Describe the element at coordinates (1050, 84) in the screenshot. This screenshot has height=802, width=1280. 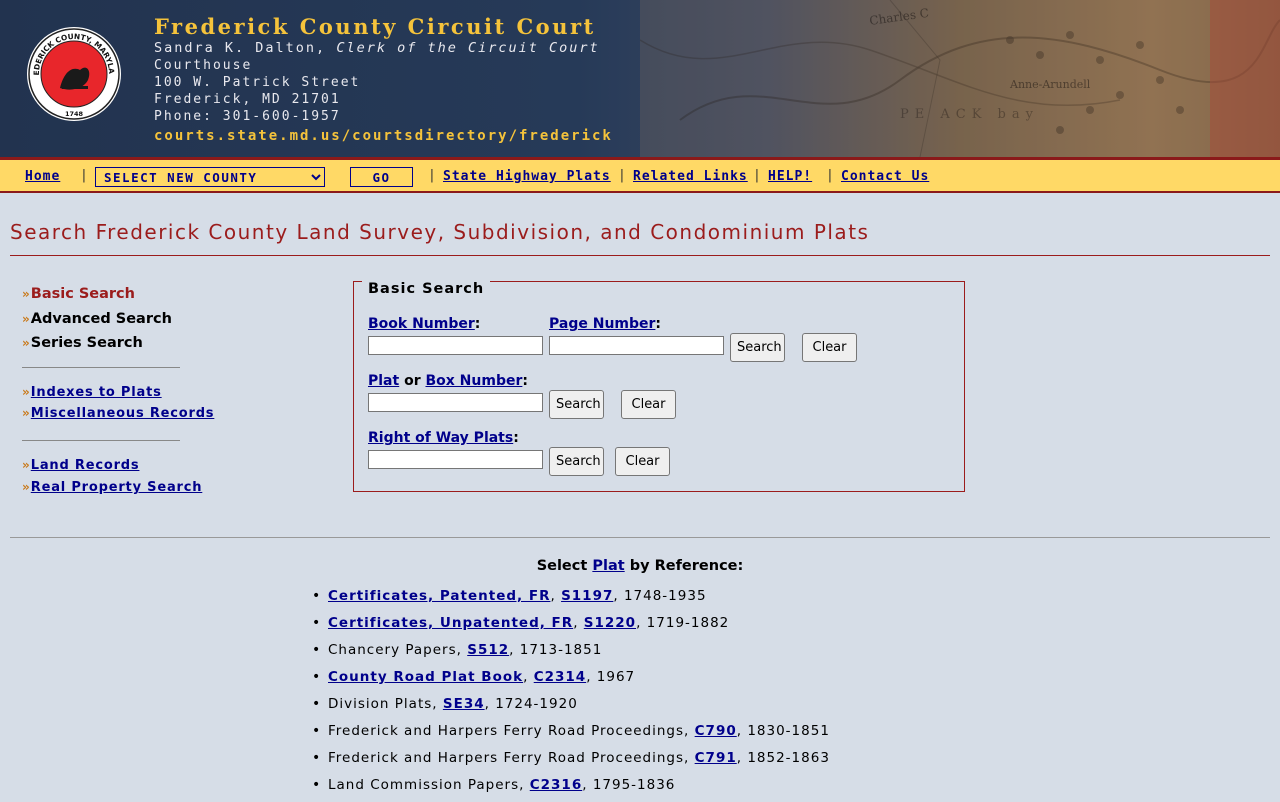
I see `map-label-anne-arundell: Anne-Arundell` at that location.